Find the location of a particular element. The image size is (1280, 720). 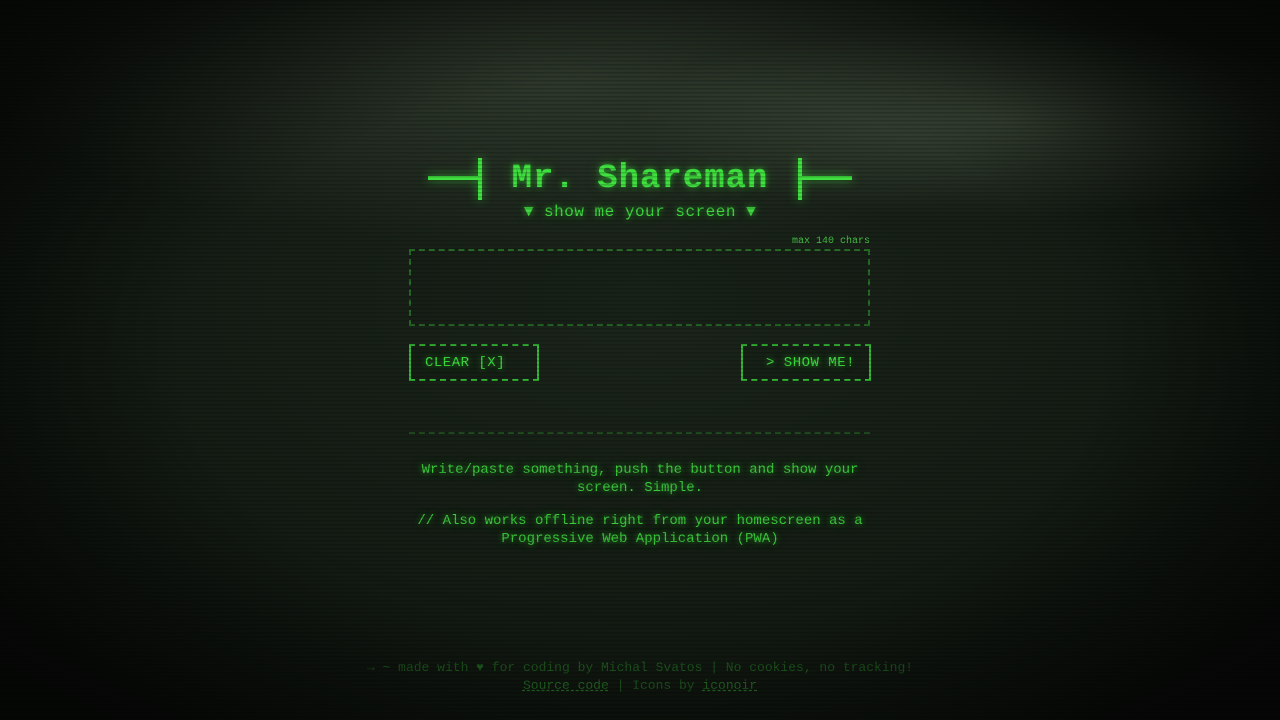

source-code-link: Source code is located at coordinates (566, 685).